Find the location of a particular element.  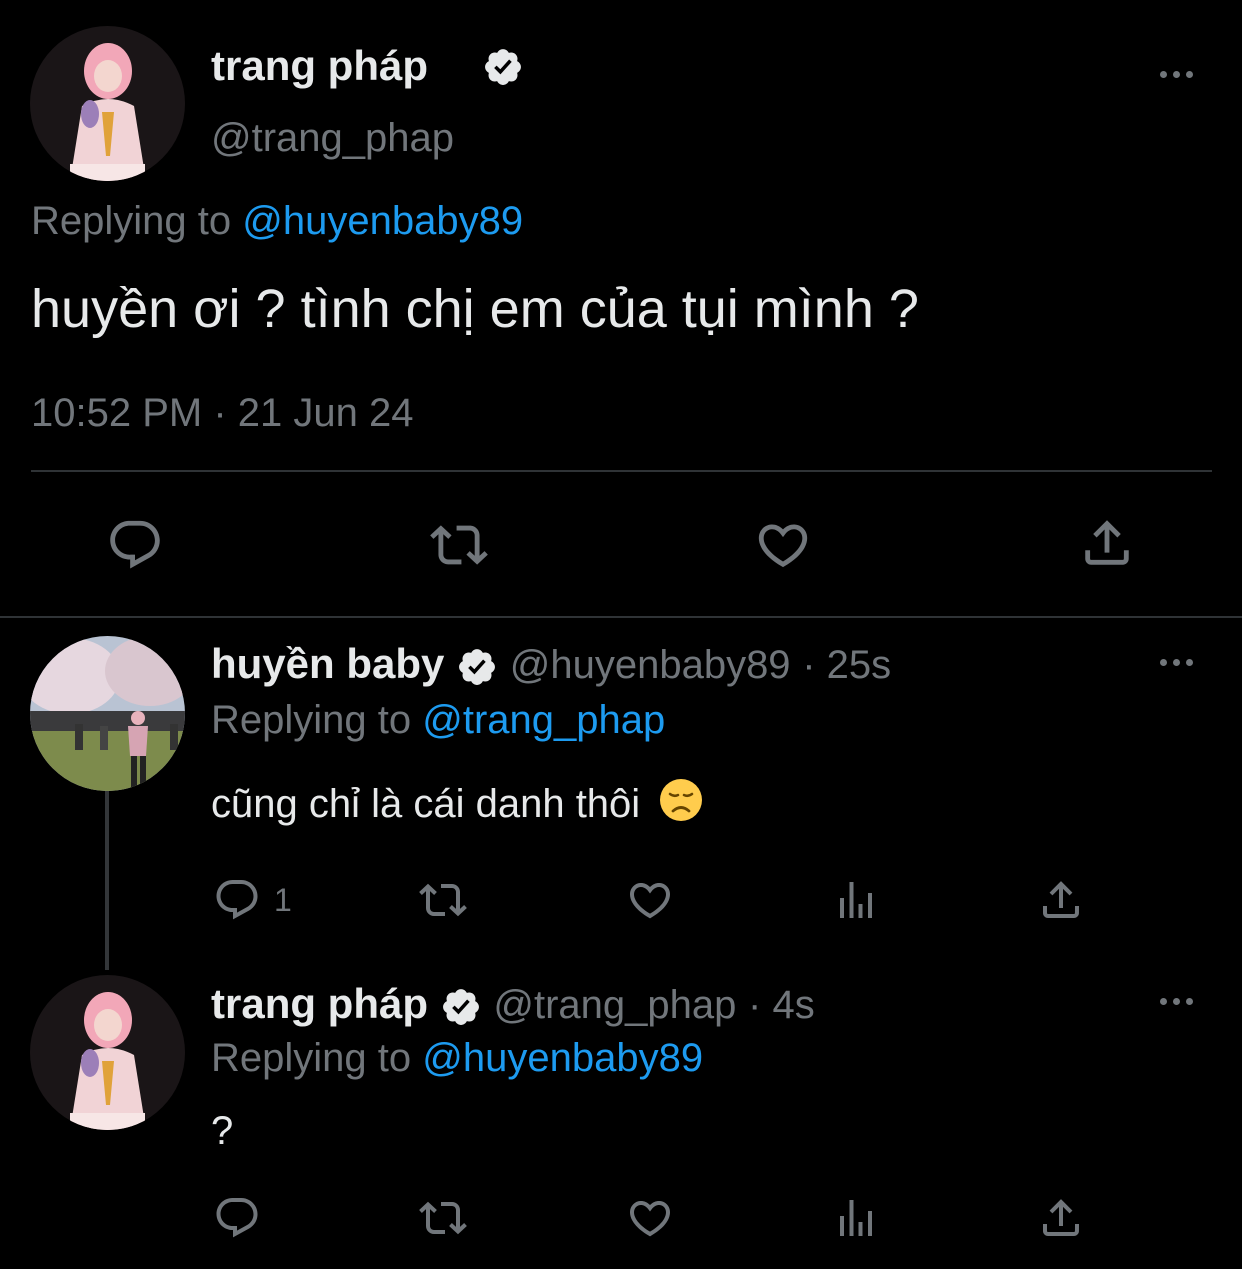

reply-1-reply-count: 1 is located at coordinates (283, 900).